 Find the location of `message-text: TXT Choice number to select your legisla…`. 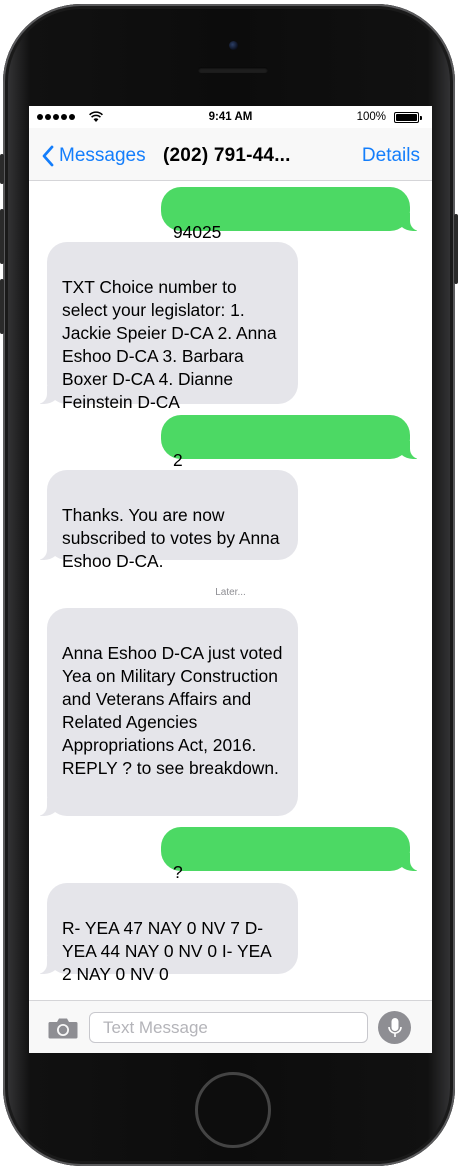

message-text: TXT Choice number to select your legisla… is located at coordinates (169, 344).